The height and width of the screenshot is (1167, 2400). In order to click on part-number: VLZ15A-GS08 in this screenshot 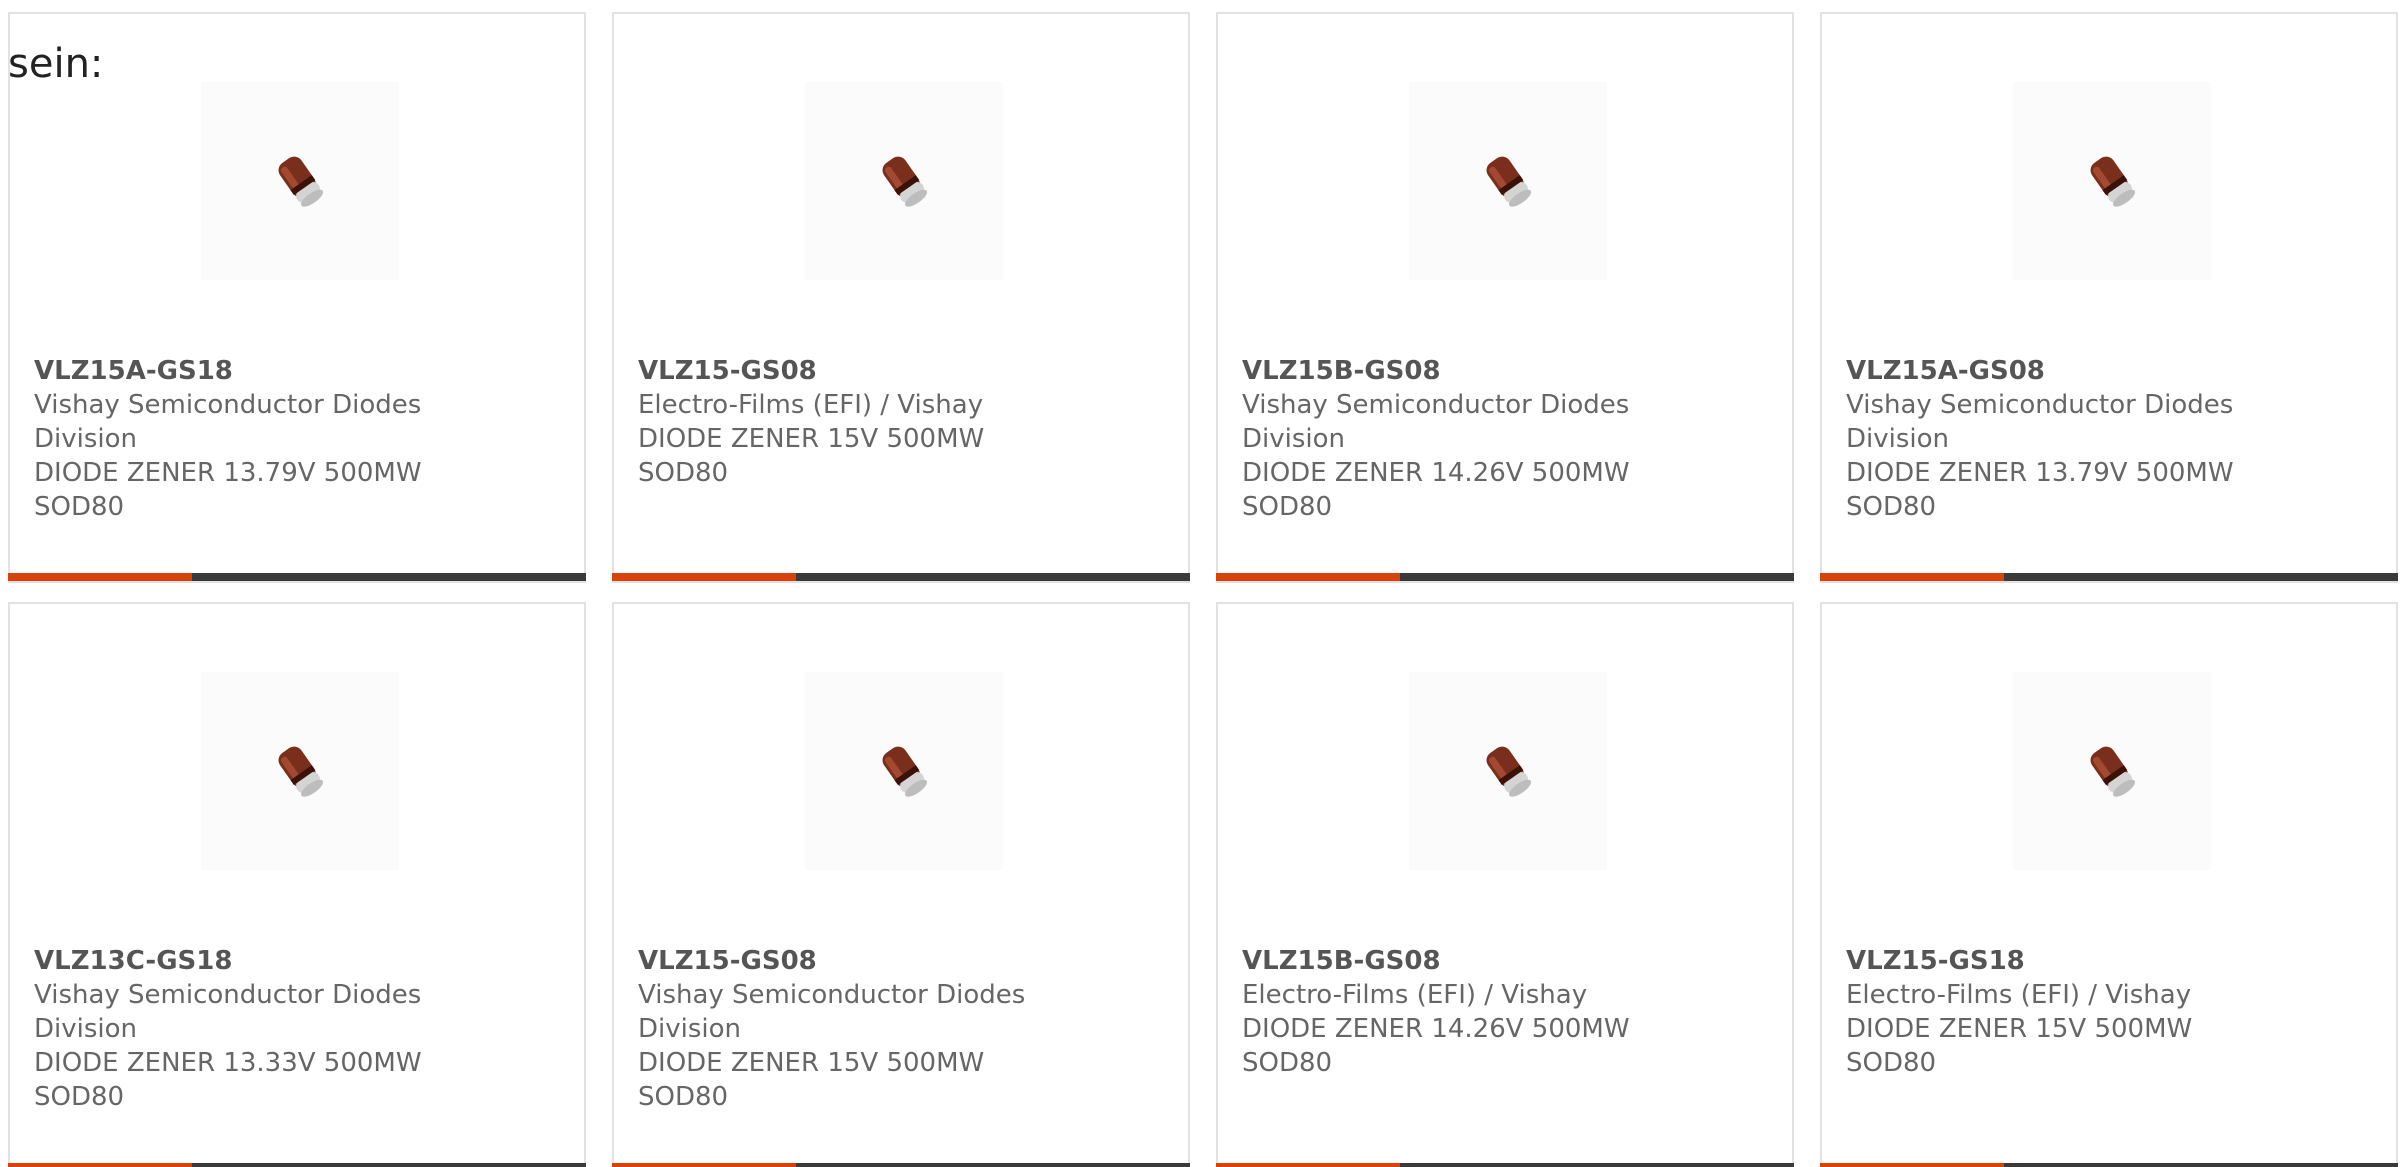, I will do `click(2046, 371)`.